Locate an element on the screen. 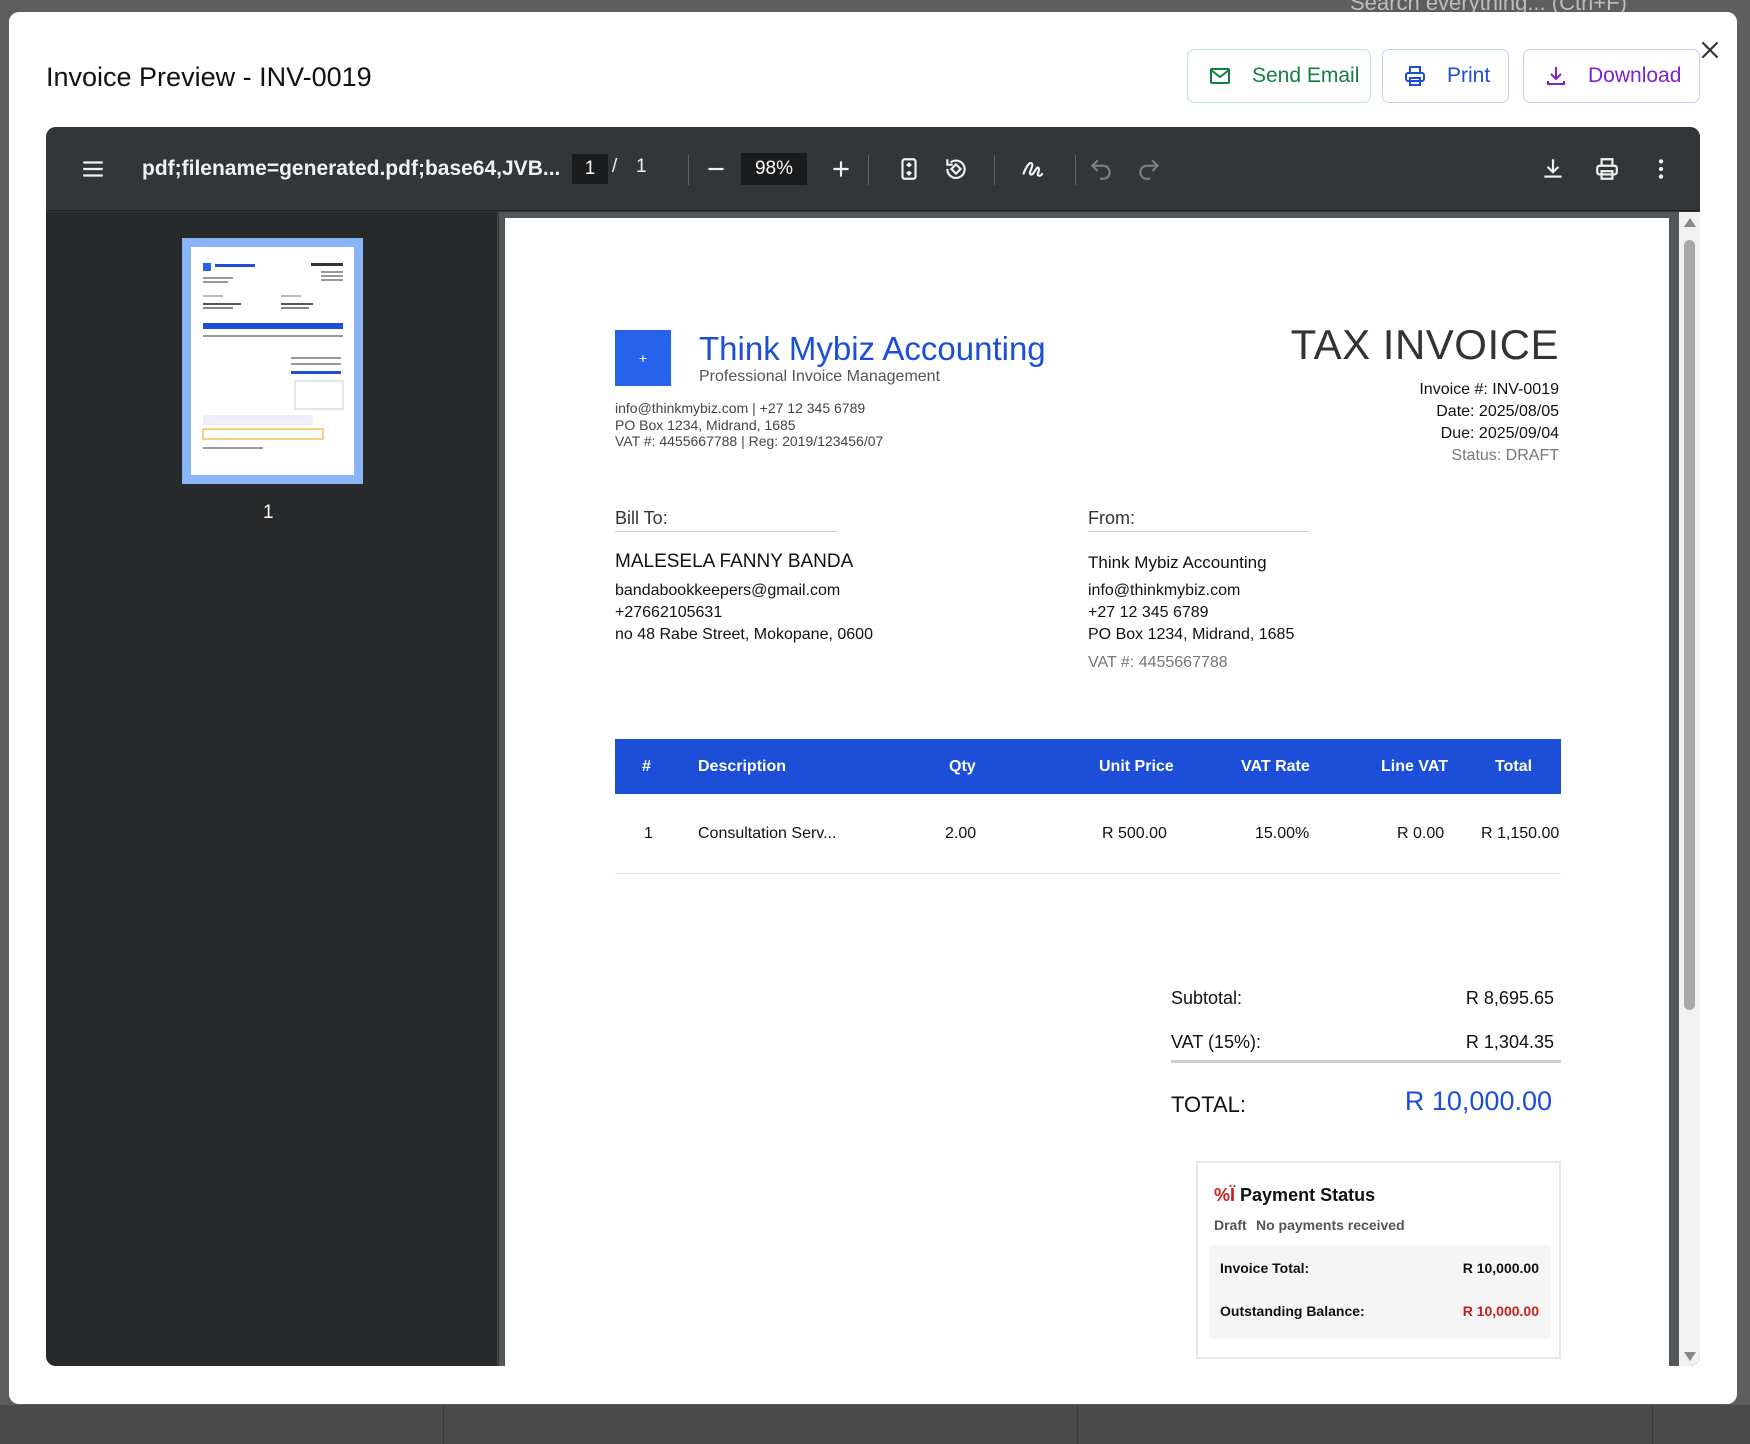 This screenshot has width=1750, height=1444. download-label: Download is located at coordinates (1635, 75).